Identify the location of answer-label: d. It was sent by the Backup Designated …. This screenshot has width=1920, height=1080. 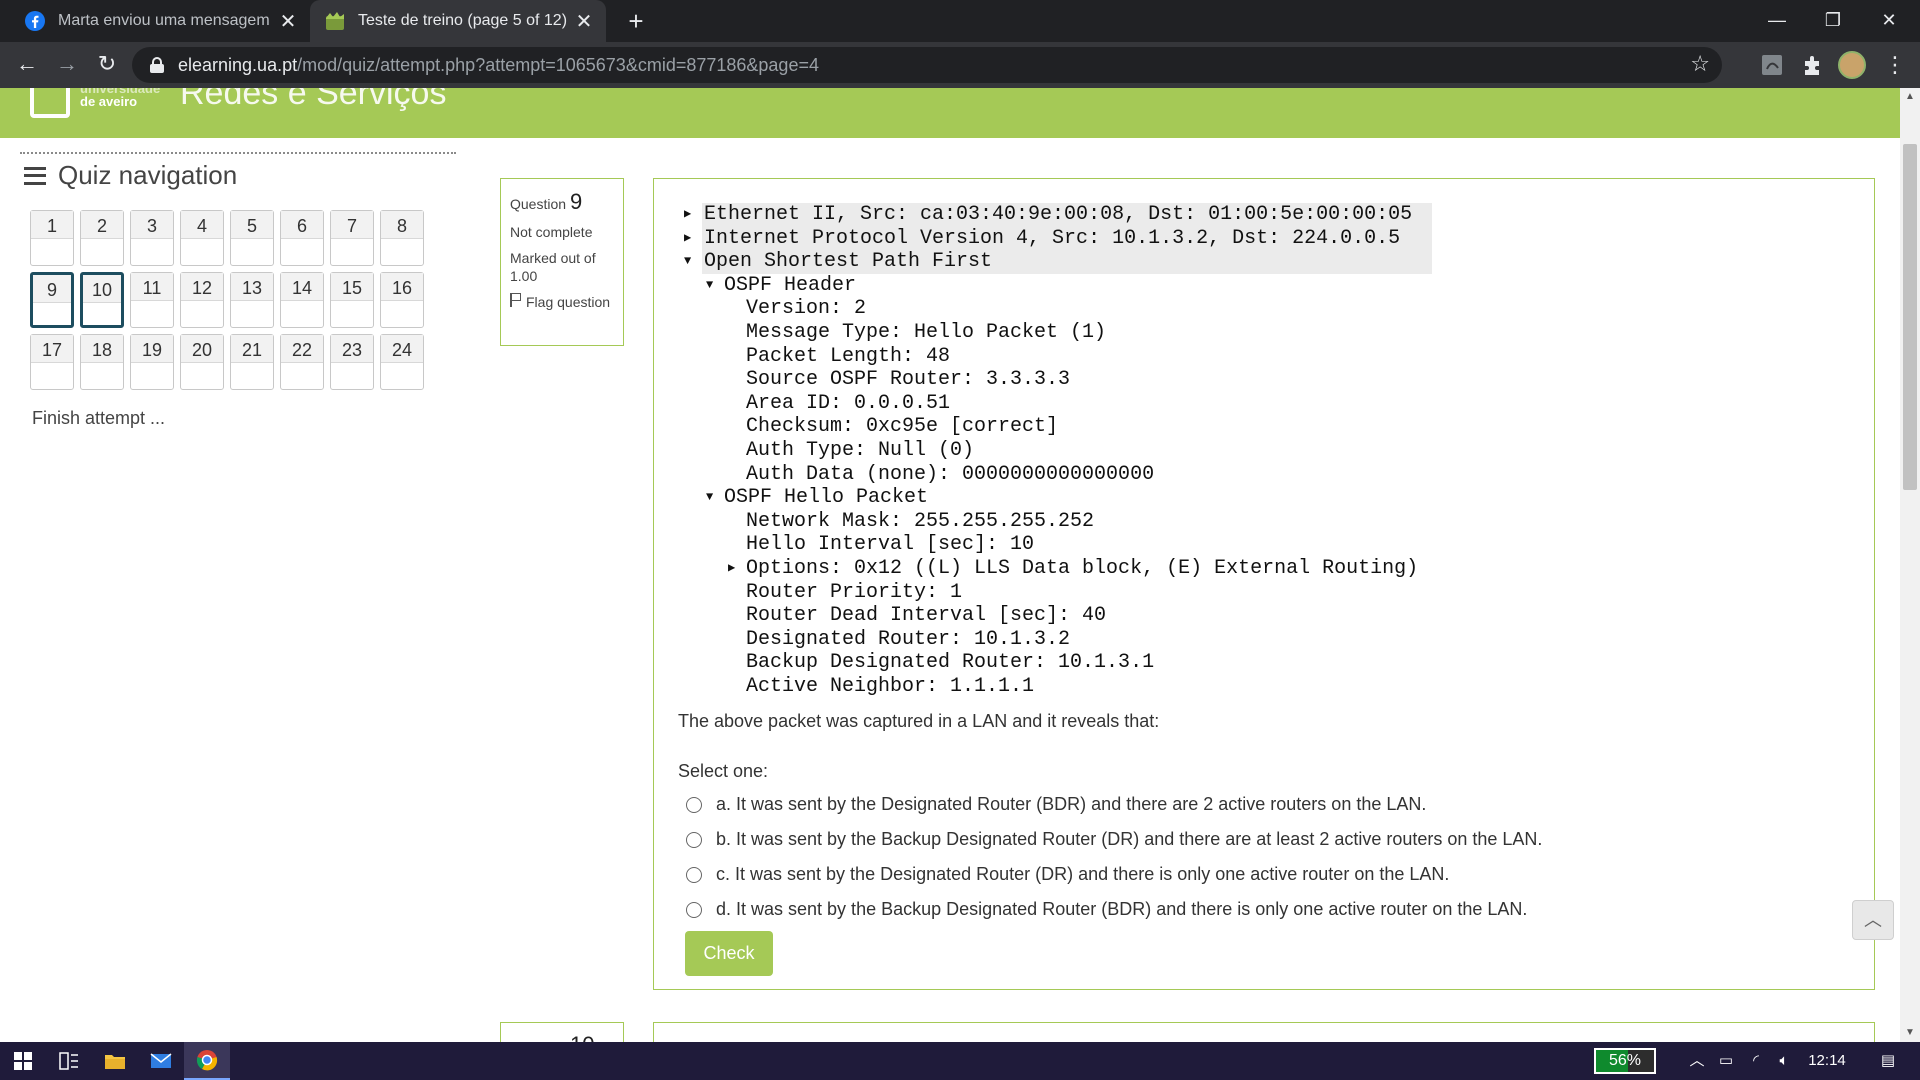
(1121, 909).